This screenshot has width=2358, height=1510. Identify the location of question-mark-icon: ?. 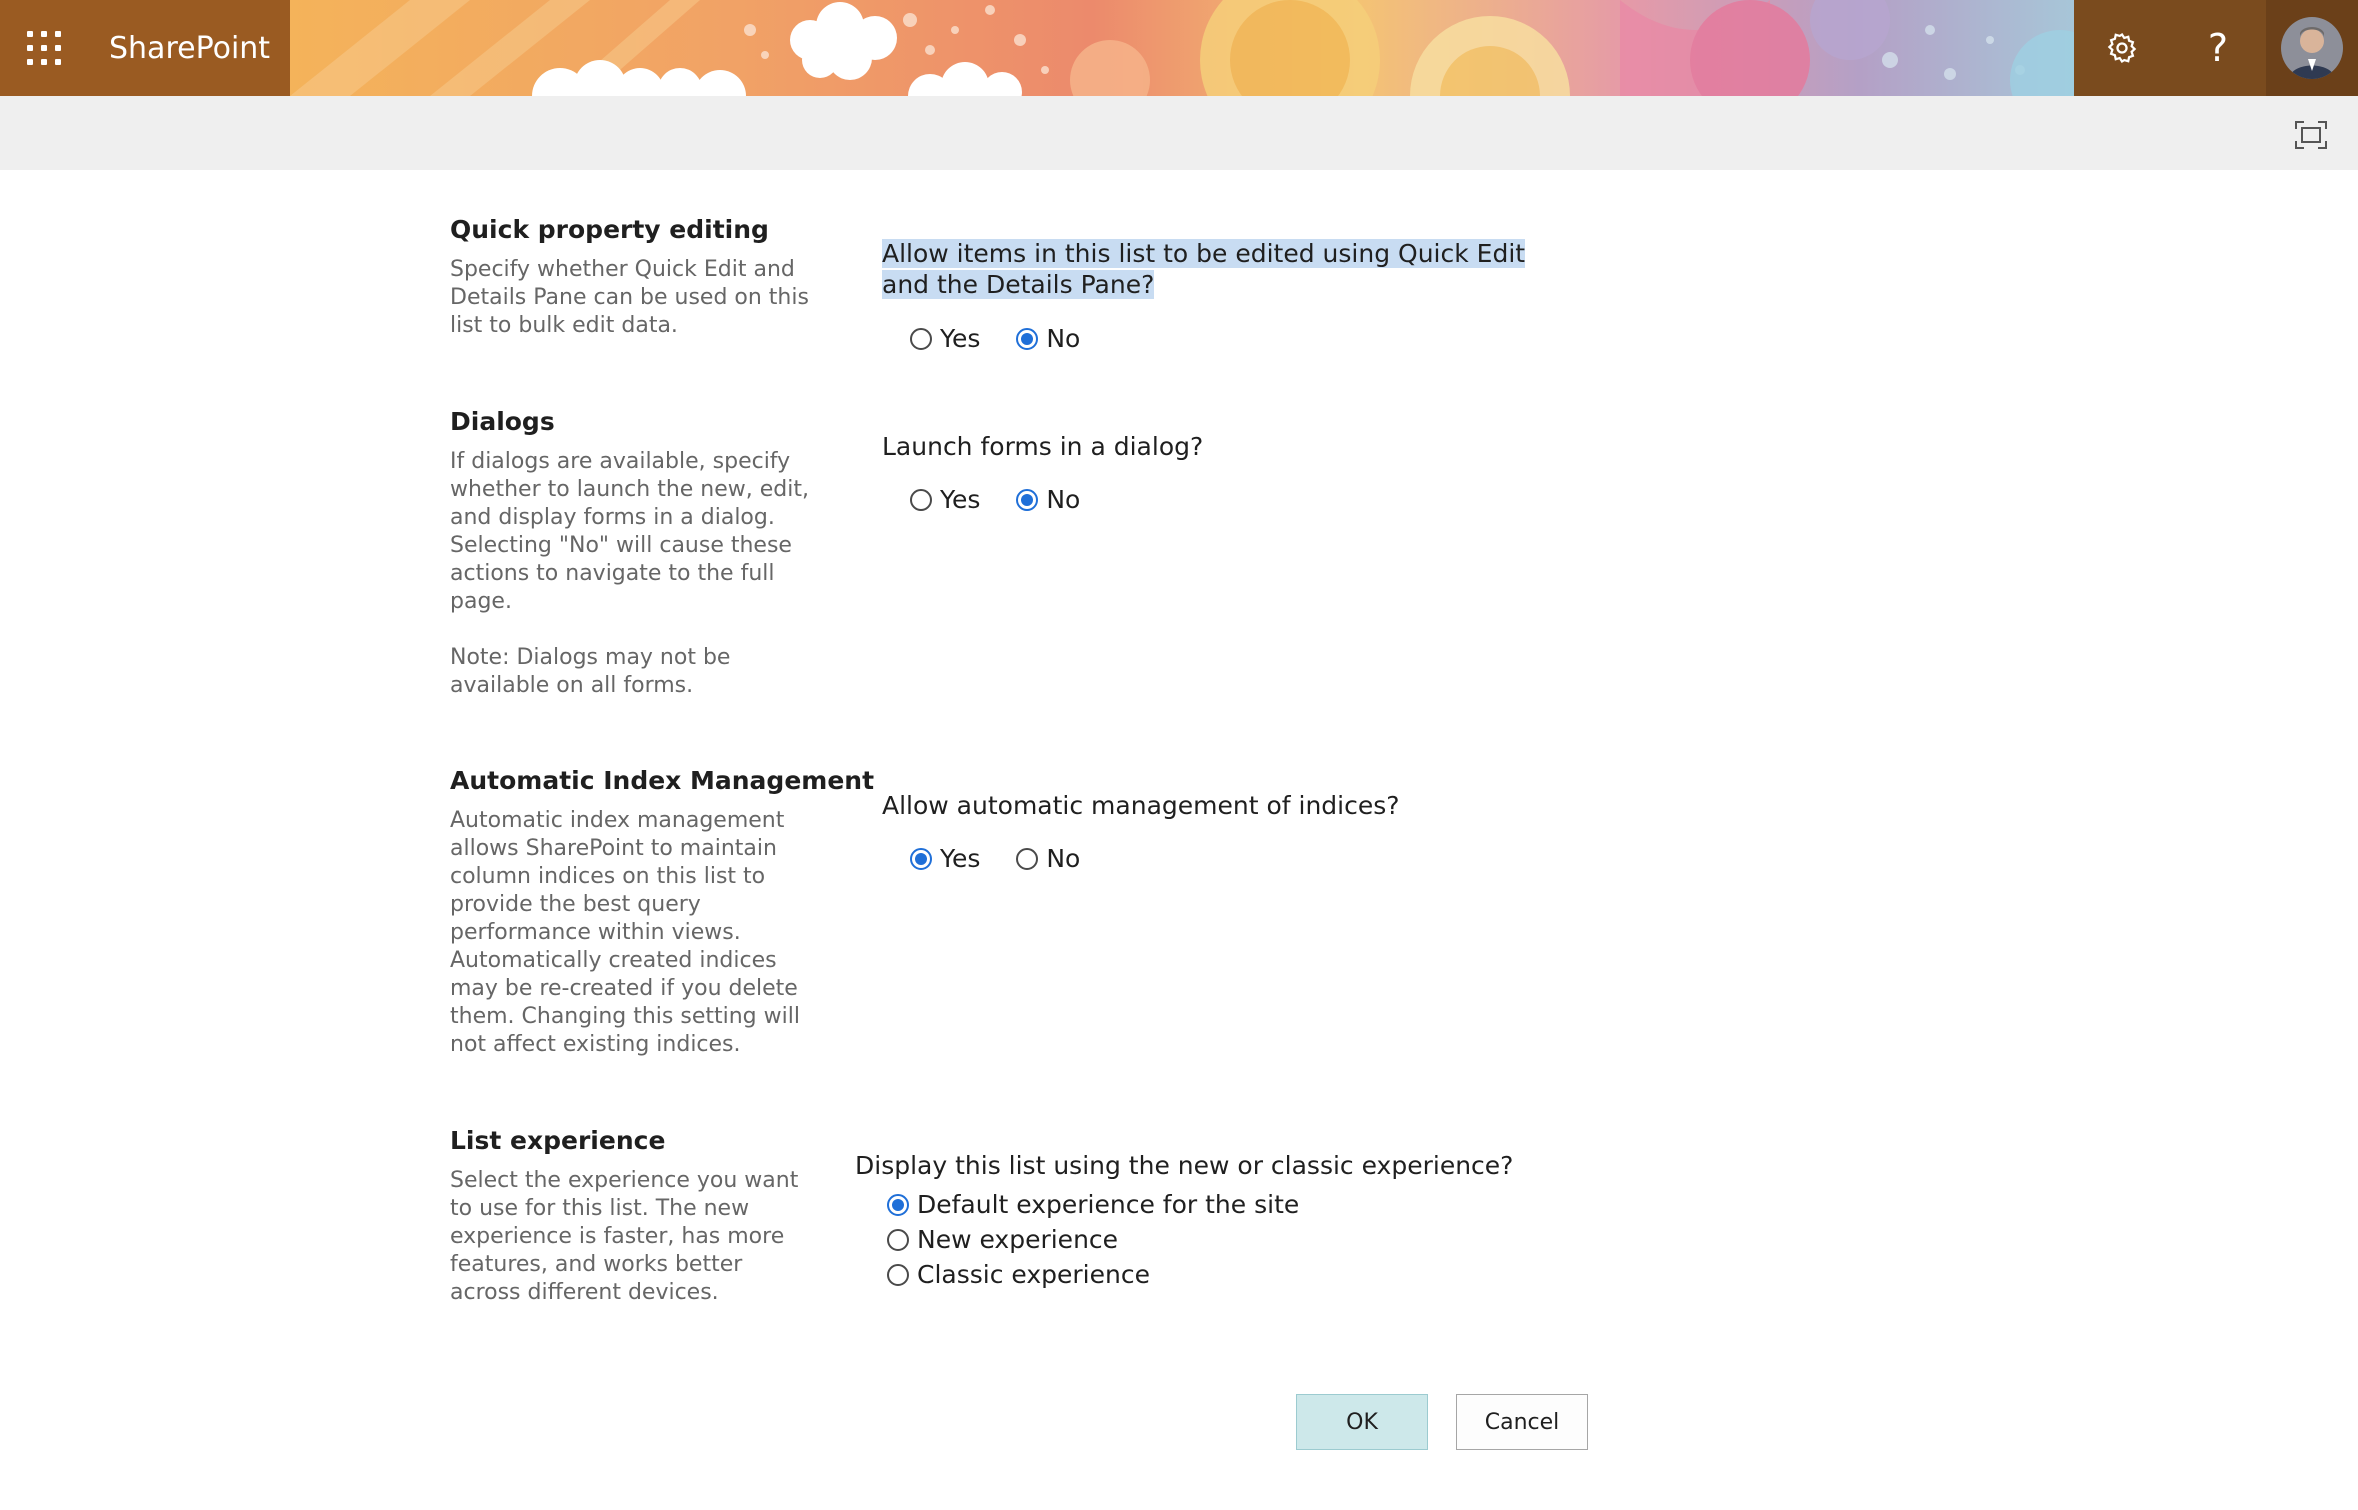
(2218, 48).